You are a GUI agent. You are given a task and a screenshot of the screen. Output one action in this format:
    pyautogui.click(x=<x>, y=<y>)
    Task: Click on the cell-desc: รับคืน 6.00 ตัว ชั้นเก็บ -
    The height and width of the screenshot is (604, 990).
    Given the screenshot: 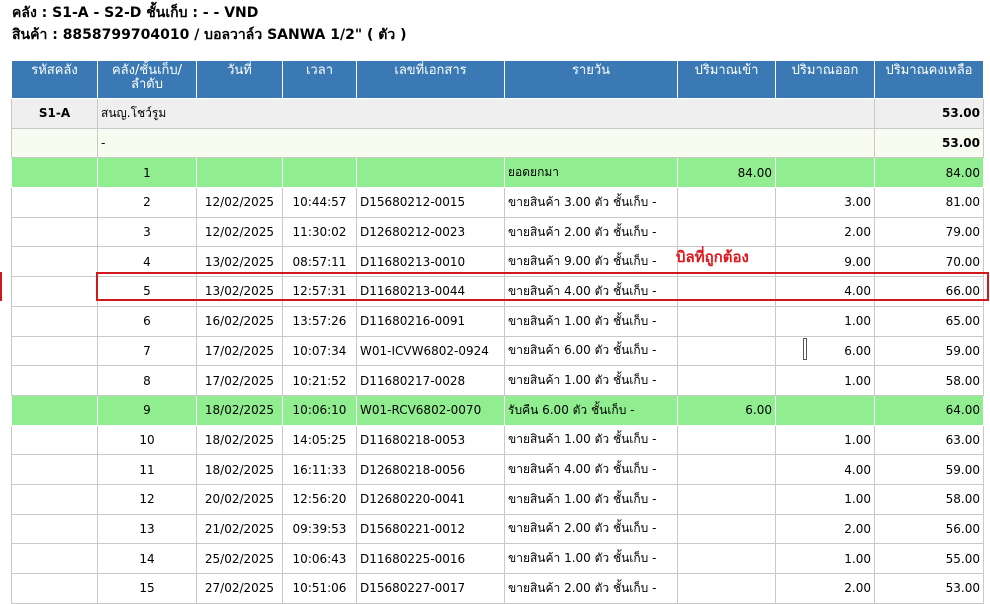 What is the action you would take?
    pyautogui.click(x=591, y=410)
    